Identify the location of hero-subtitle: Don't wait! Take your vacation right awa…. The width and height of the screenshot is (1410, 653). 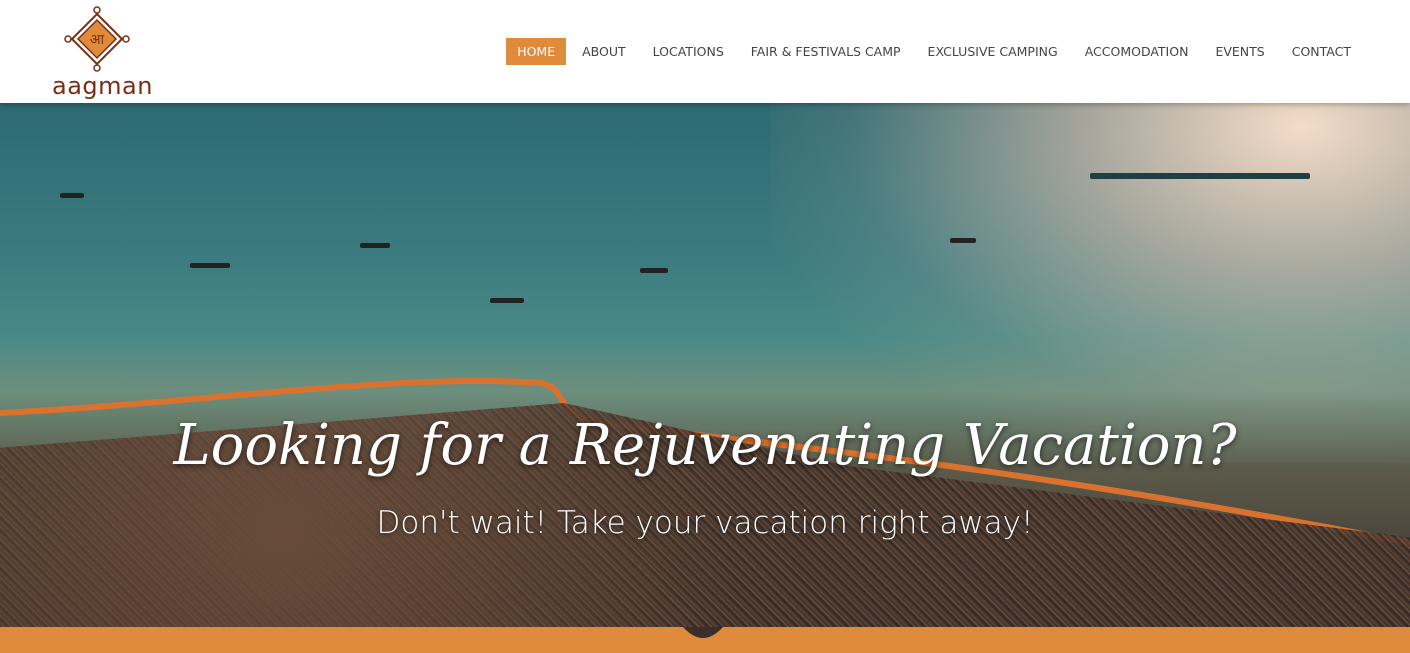
(705, 523).